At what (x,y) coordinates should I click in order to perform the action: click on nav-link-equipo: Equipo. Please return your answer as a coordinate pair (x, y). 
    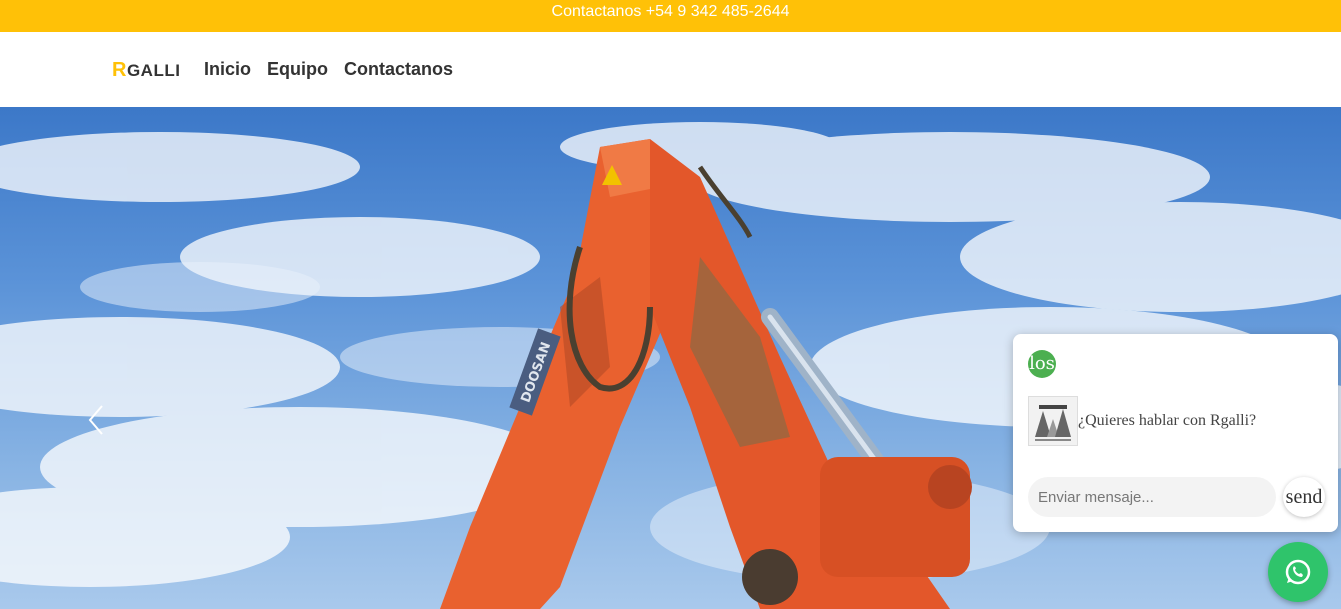
    Looking at the image, I should click on (297, 69).